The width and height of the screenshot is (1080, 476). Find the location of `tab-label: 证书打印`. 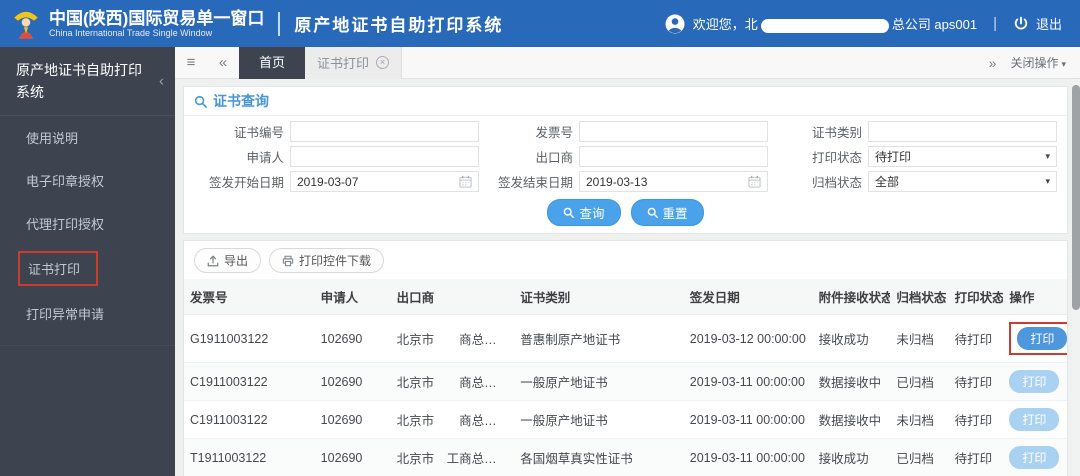

tab-label: 证书打印 is located at coordinates (343, 63).